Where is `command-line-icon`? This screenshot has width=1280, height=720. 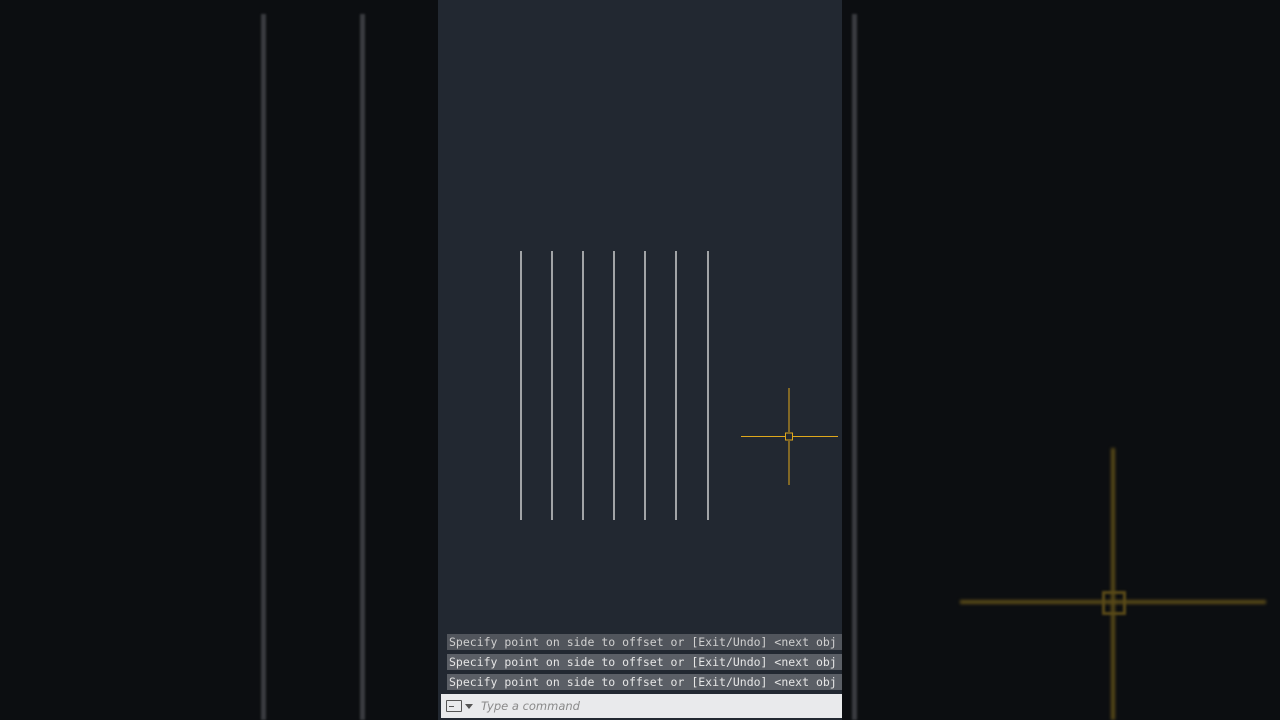
command-line-icon is located at coordinates (454, 706).